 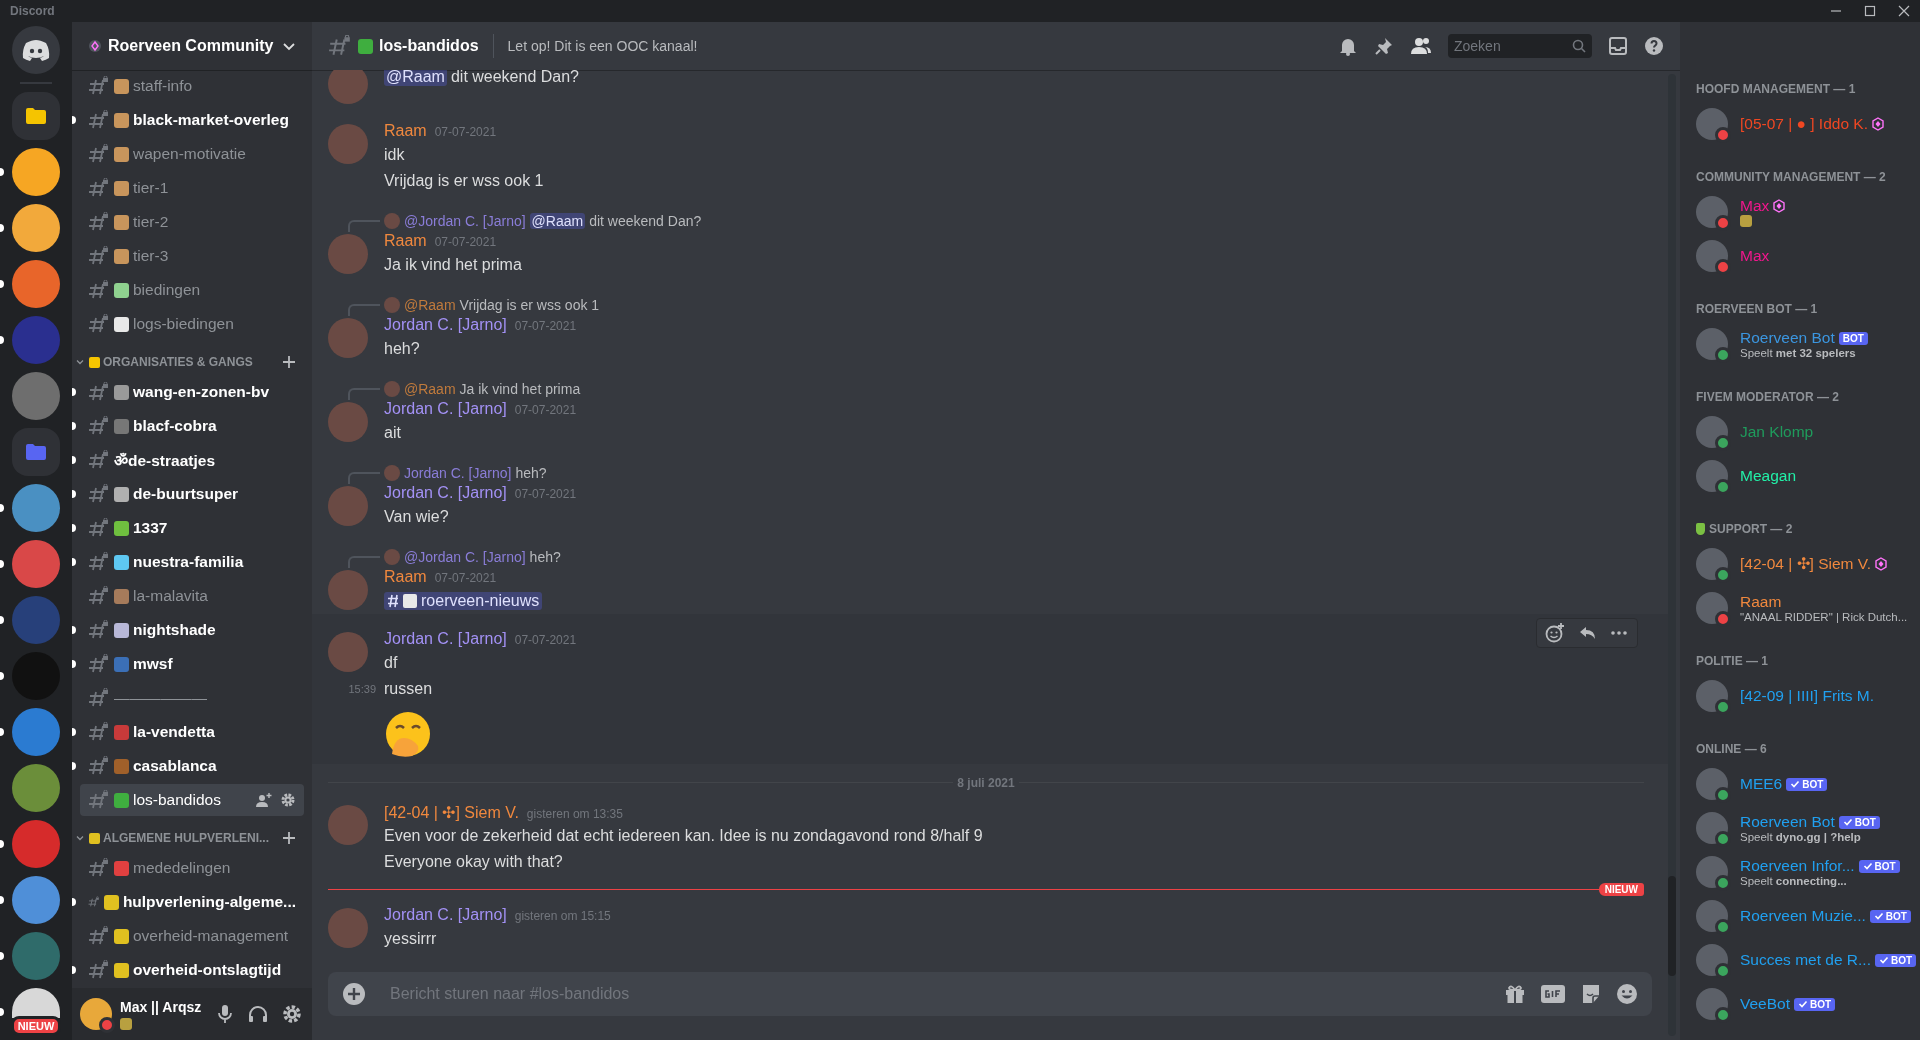 I want to click on channel-item: mwsf, so click(x=192, y=664).